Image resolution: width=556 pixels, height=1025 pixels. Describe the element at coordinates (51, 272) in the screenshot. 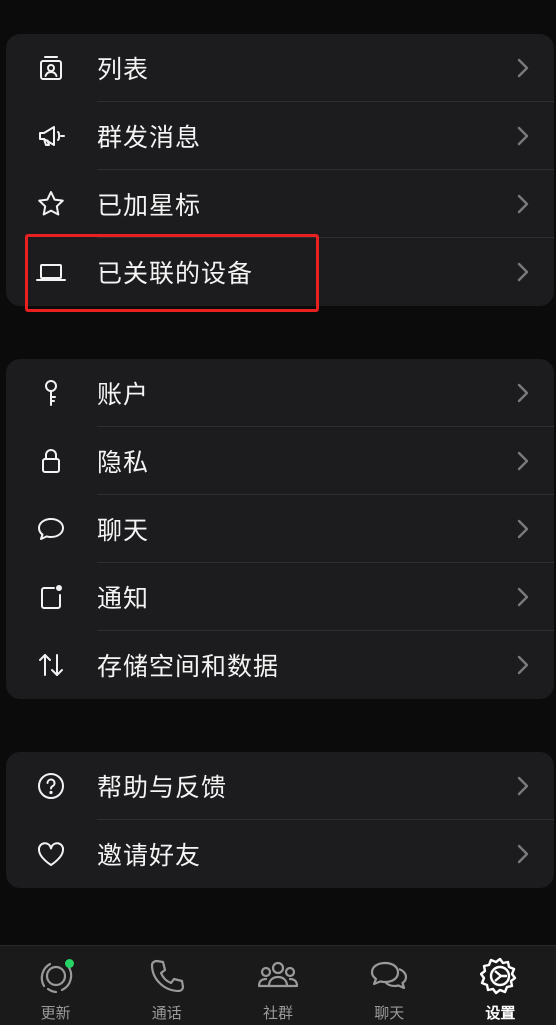

I see `laptop-icon` at that location.